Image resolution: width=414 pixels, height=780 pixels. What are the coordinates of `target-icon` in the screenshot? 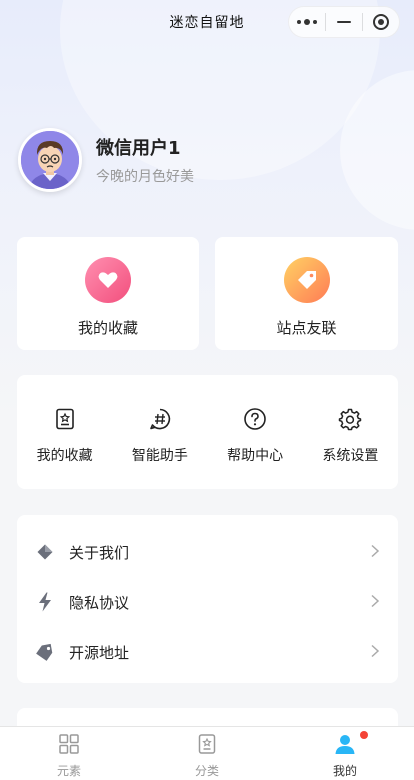 It's located at (381, 22).